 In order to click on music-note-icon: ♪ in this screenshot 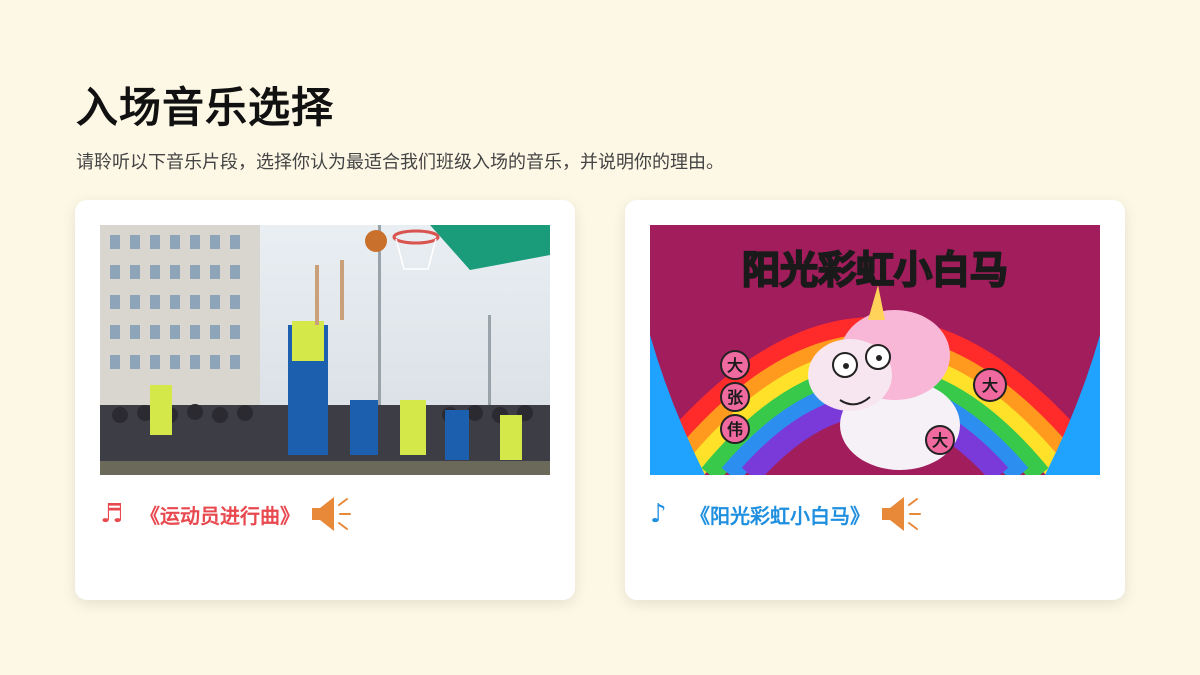, I will do `click(658, 514)`.